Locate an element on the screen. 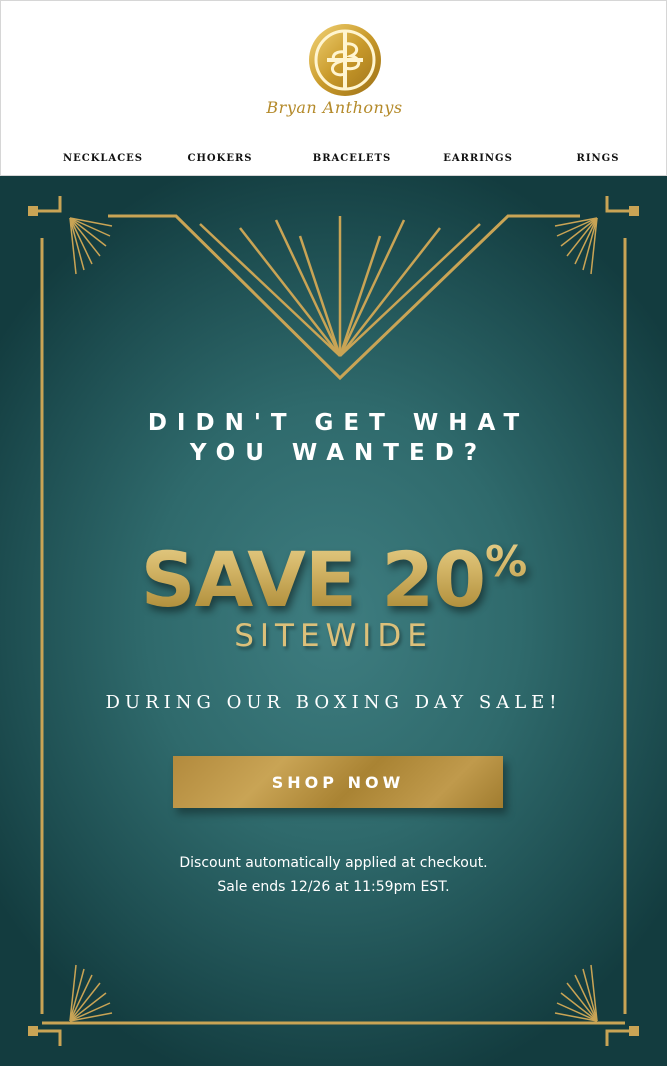 This screenshot has width=667, height=1066. nav-item-earrings: EARRINGS is located at coordinates (478, 158).